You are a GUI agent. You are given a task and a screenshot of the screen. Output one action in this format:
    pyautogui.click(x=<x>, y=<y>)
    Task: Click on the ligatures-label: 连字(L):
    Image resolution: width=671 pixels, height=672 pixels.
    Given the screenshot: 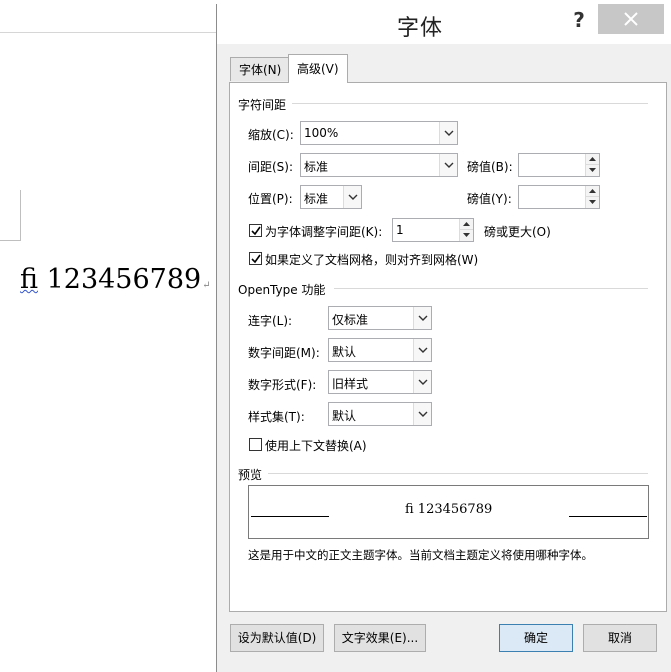 What is the action you would take?
    pyautogui.click(x=270, y=321)
    